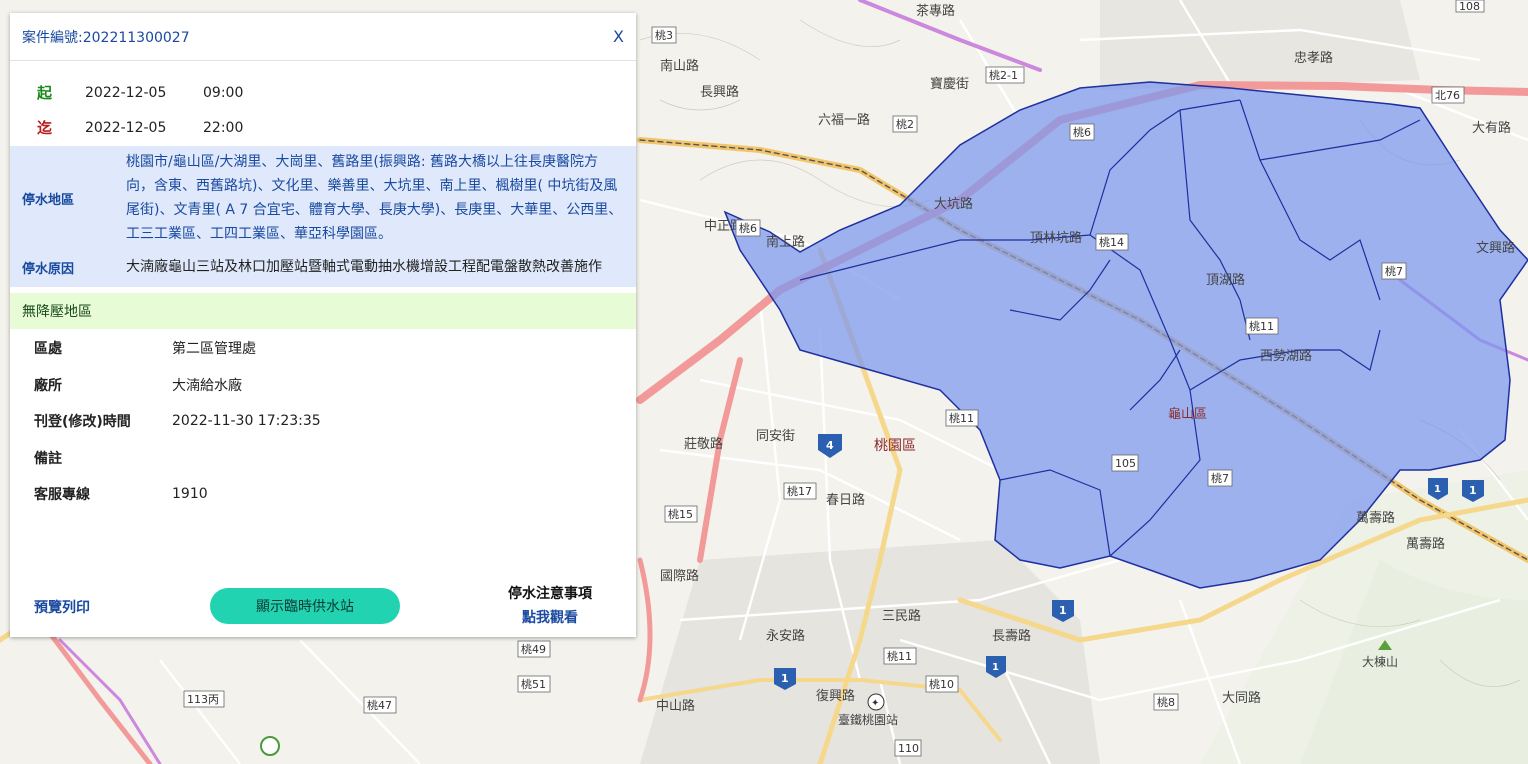  Describe the element at coordinates (618, 36) in the screenshot. I see `close-button: X` at that location.